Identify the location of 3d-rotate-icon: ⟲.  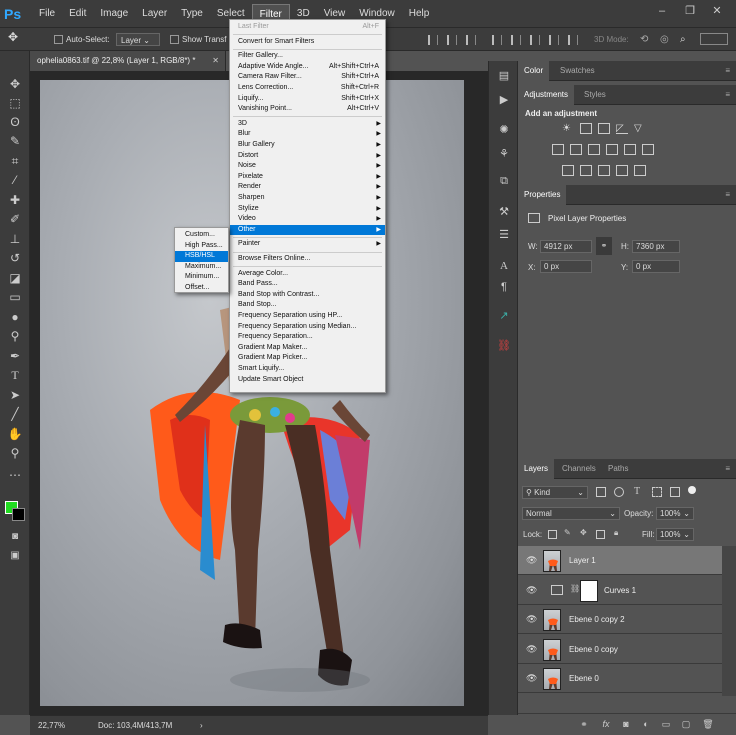
(644, 39).